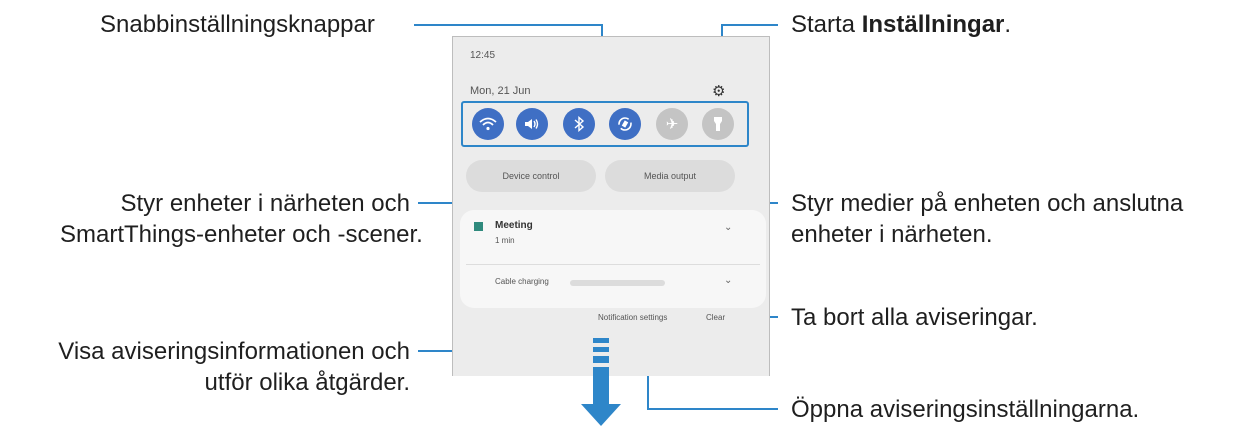 This screenshot has width=1245, height=428. What do you see at coordinates (478, 226) in the screenshot?
I see `app-icon` at bounding box center [478, 226].